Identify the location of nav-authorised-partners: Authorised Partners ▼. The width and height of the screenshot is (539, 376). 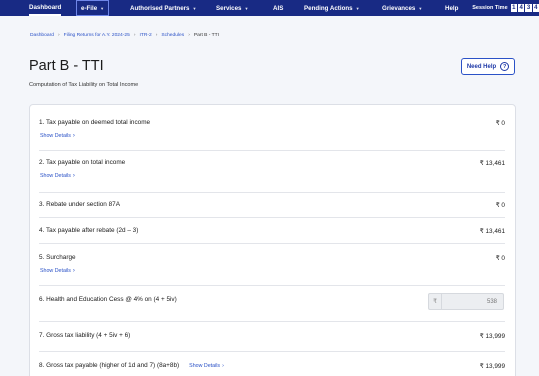
(163, 8).